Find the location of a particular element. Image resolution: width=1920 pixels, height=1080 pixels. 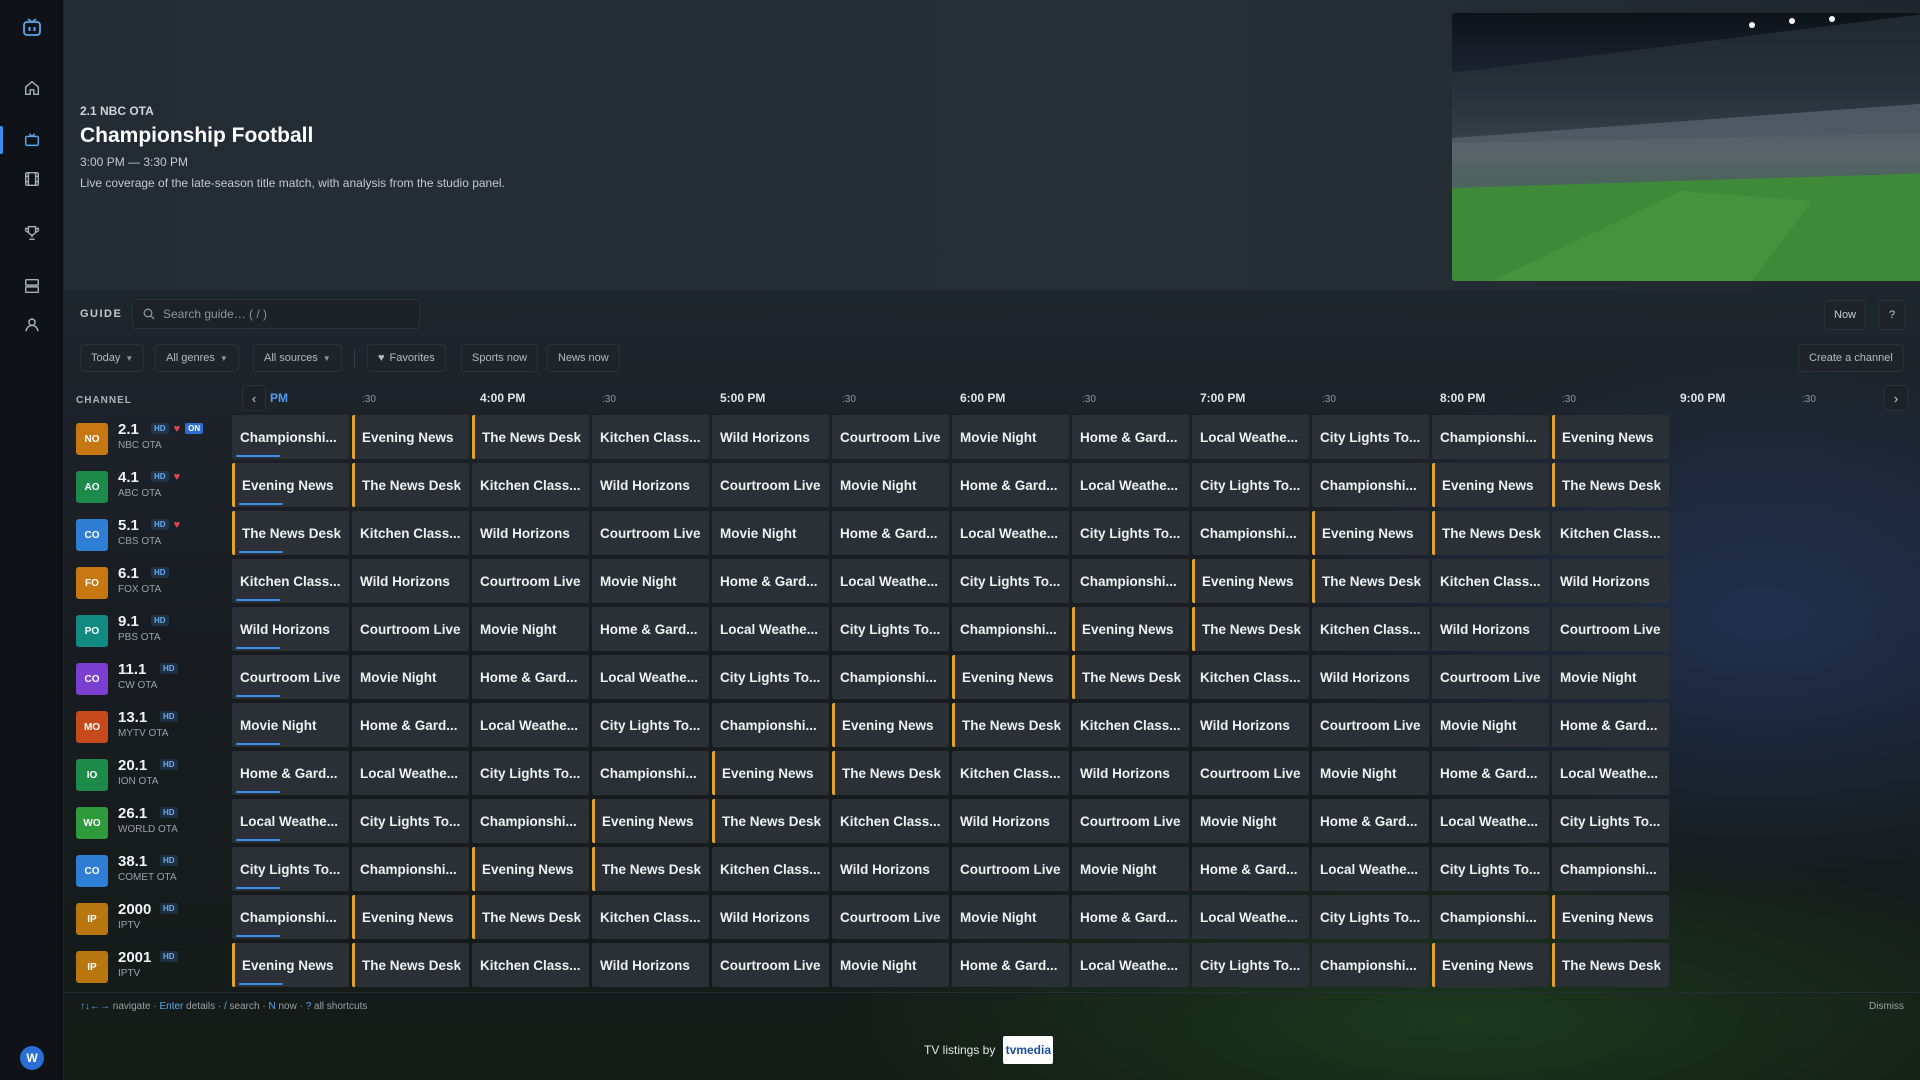

nav-profile is located at coordinates (32, 325).